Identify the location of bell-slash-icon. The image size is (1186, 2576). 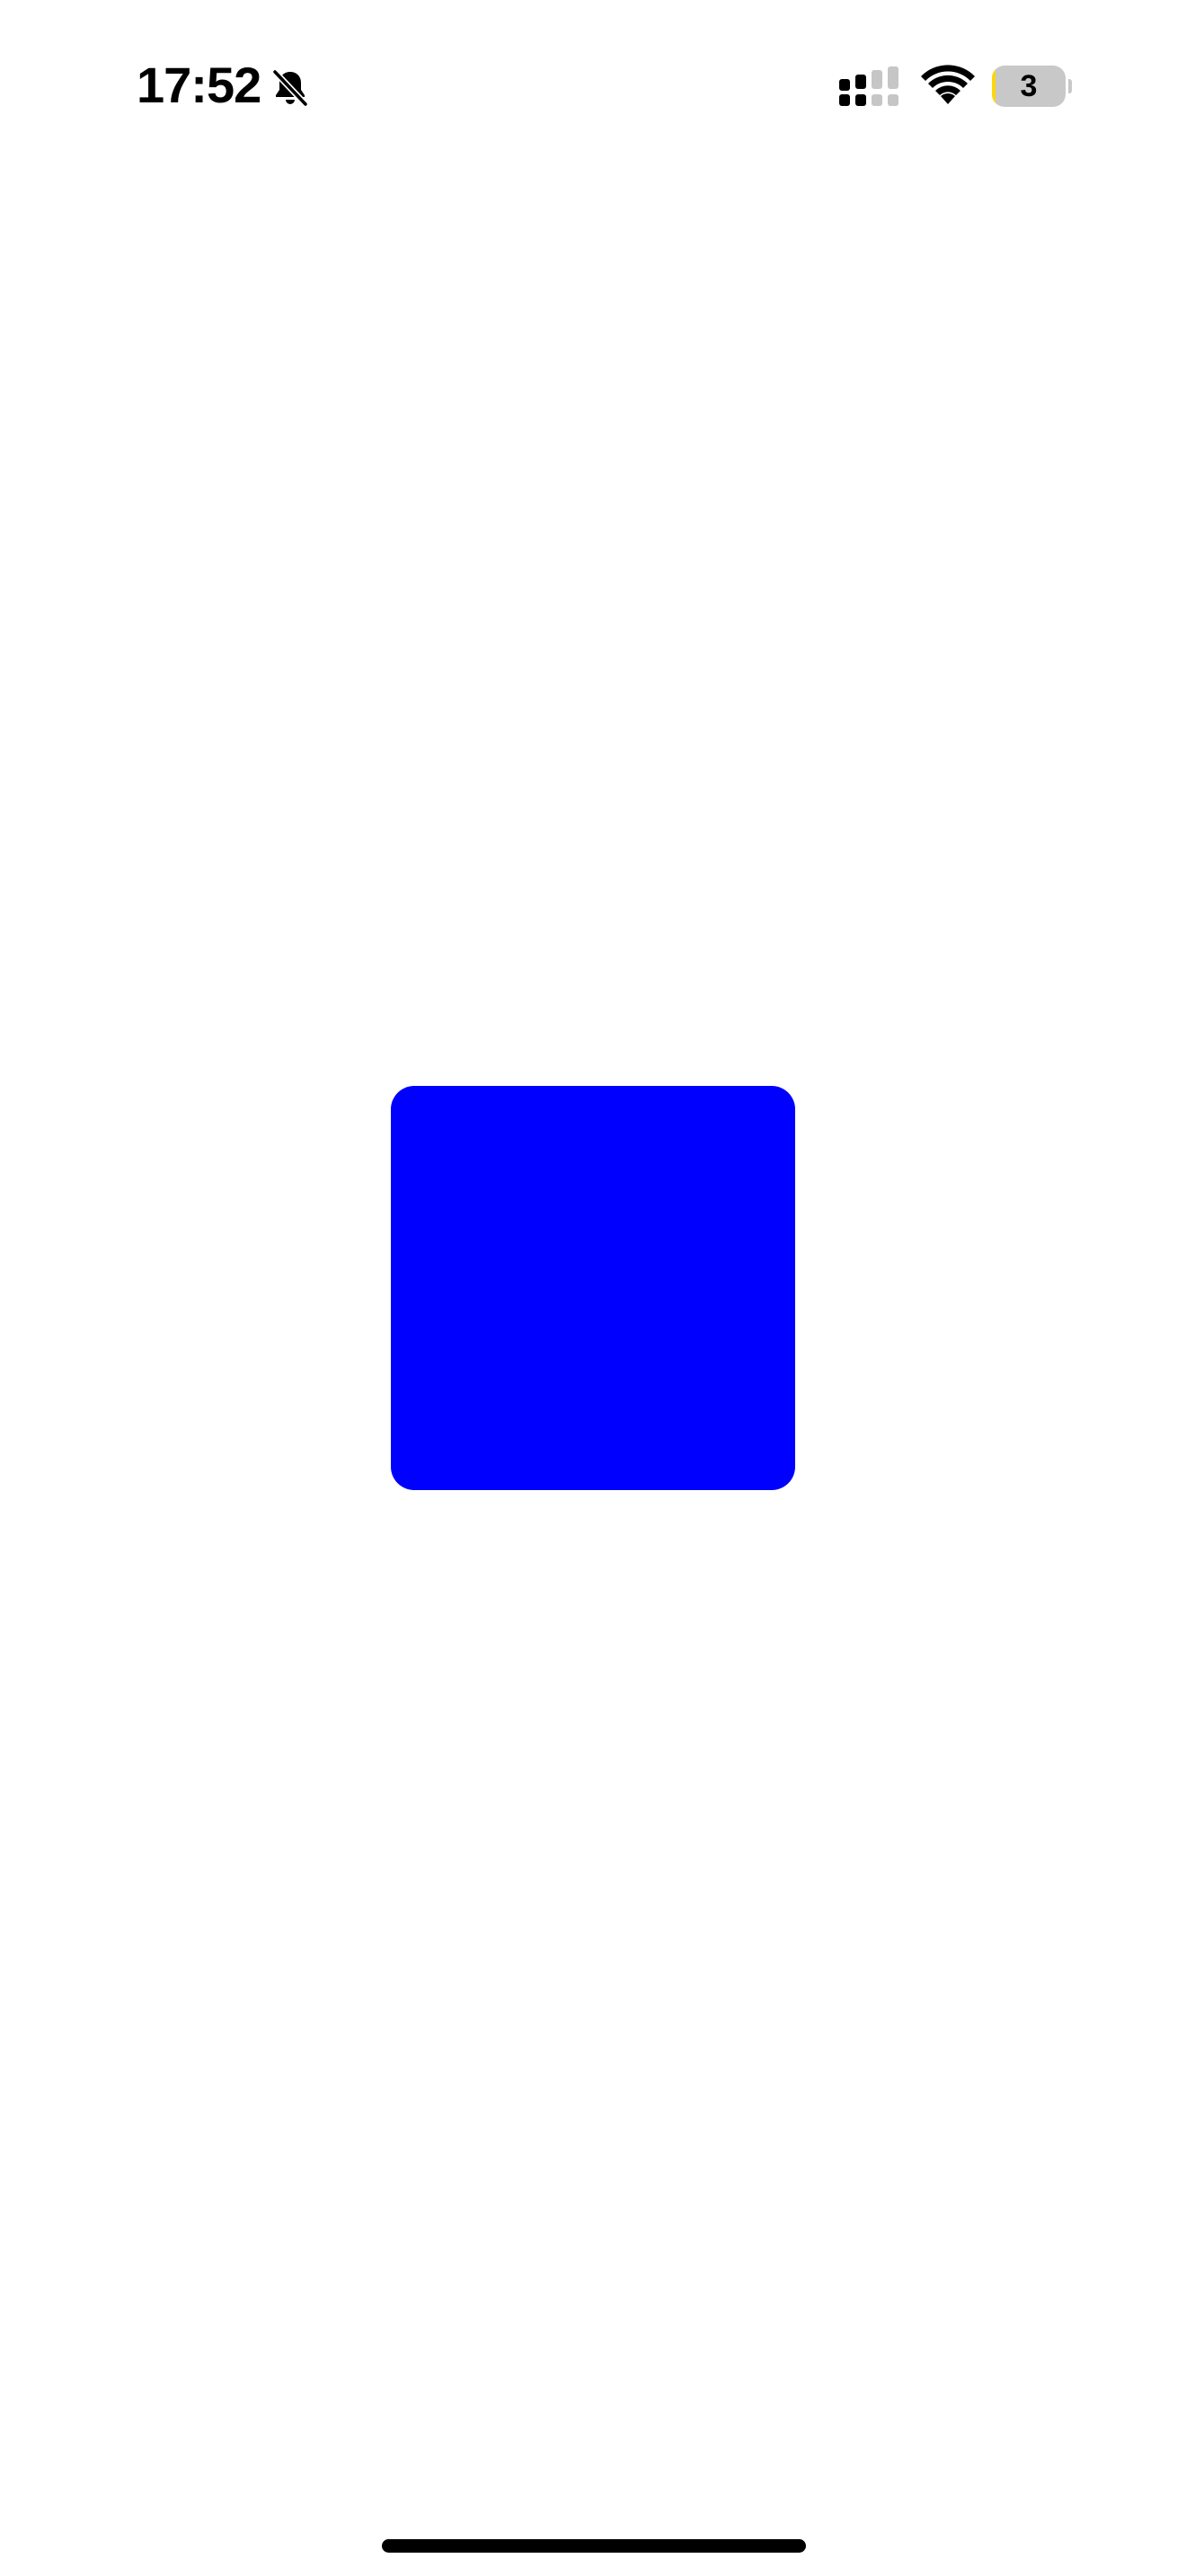
(290, 88).